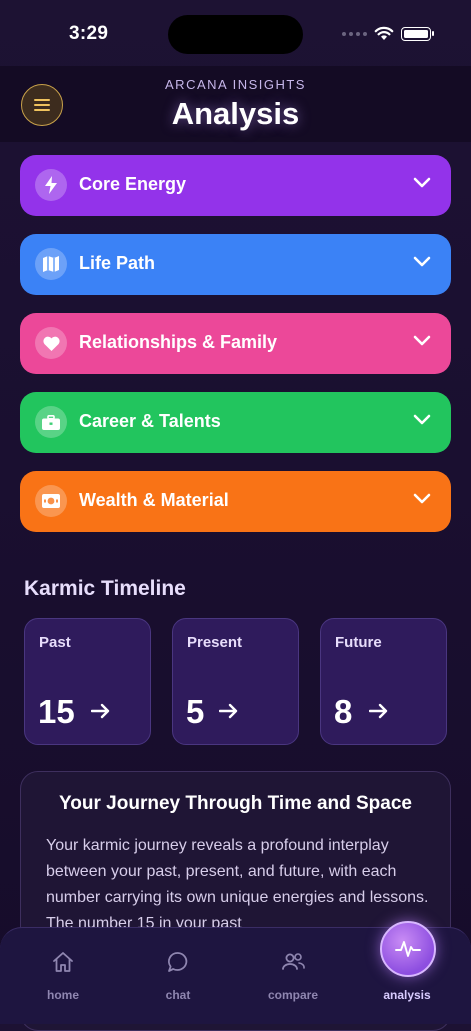 The width and height of the screenshot is (471, 1031). What do you see at coordinates (105, 588) in the screenshot?
I see `karmic-timeline-title: Karmic Timeline` at bounding box center [105, 588].